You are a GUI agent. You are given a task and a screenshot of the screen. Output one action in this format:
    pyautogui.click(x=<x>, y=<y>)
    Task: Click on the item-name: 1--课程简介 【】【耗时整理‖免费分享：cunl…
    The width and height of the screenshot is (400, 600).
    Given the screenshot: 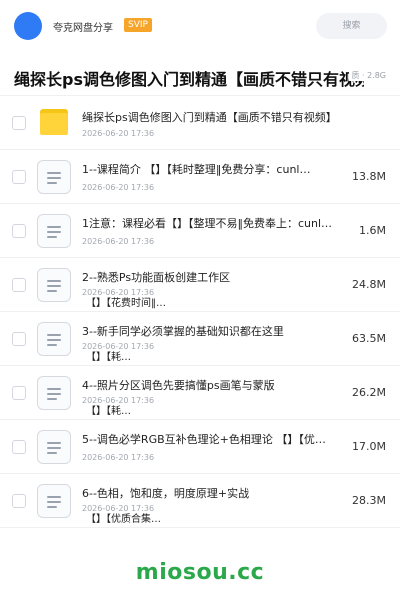 What is the action you would take?
    pyautogui.click(x=196, y=169)
    